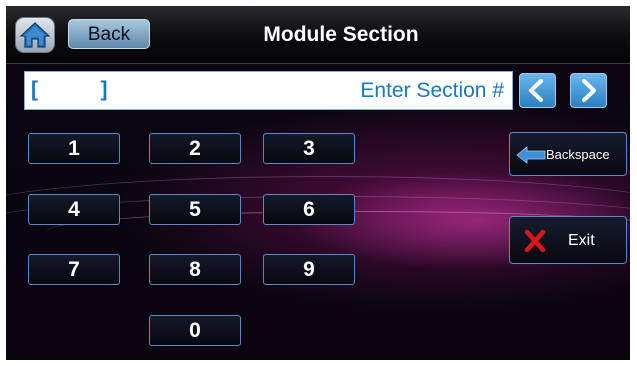  What do you see at coordinates (341, 34) in the screenshot?
I see `page-title: Module Section` at bounding box center [341, 34].